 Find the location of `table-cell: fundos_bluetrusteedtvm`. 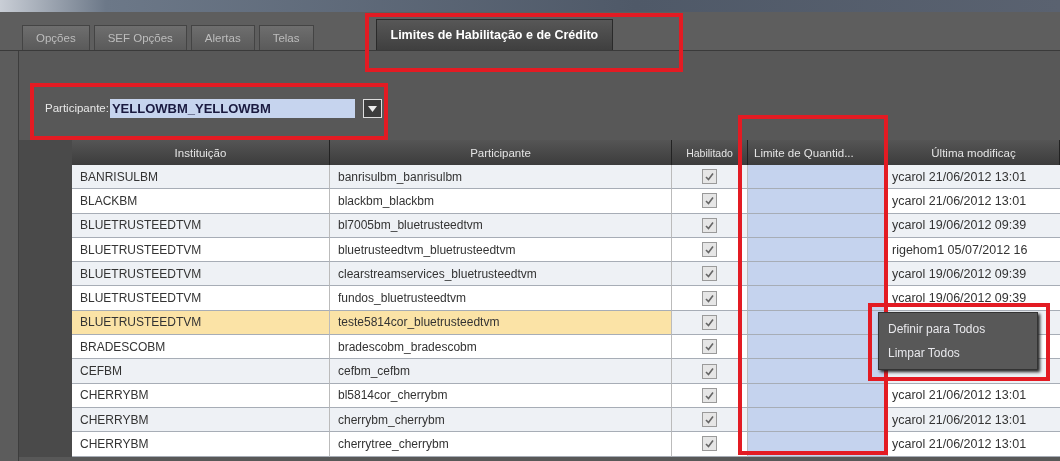

table-cell: fundos_bluetrusteedtvm is located at coordinates (501, 298).